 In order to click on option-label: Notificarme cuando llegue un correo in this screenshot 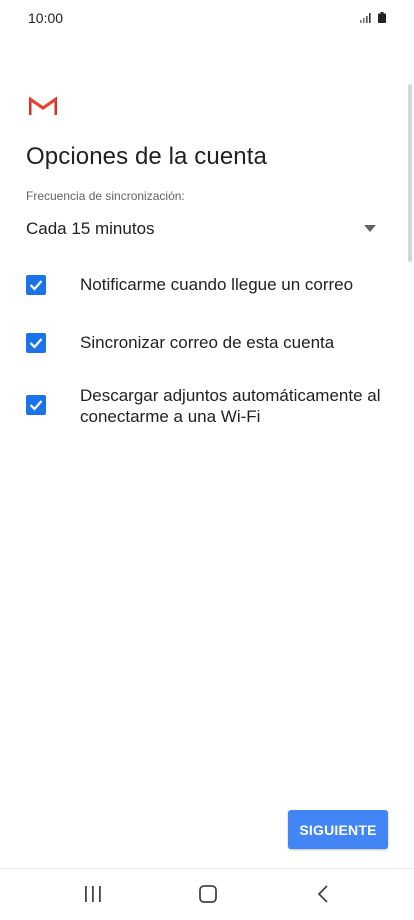, I will do `click(216, 284)`.